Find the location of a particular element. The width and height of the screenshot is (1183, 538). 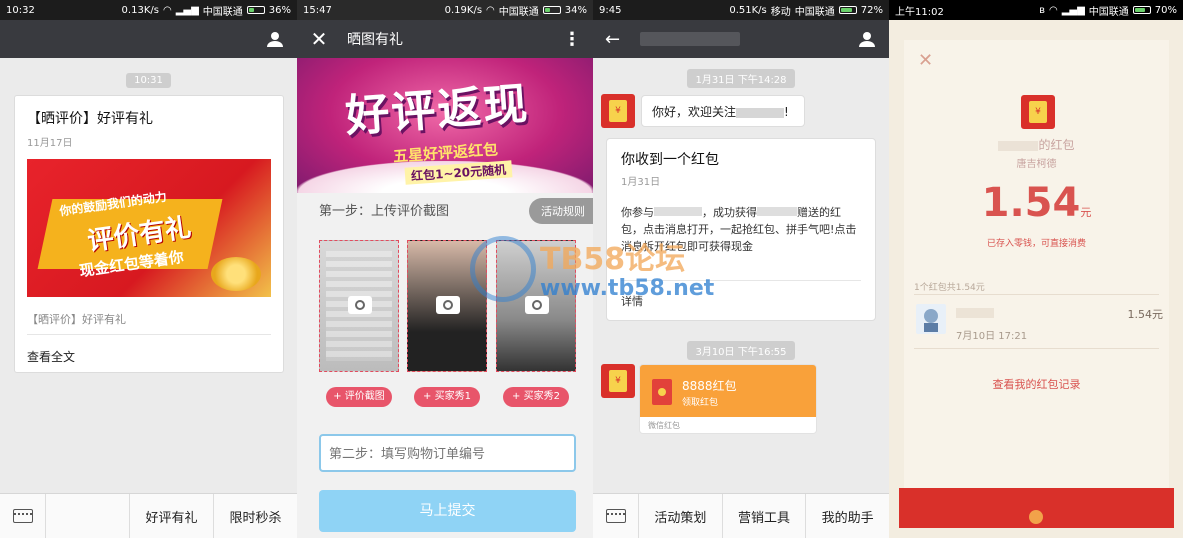

step1-label: 第一步：上传评价截图 is located at coordinates (384, 211).